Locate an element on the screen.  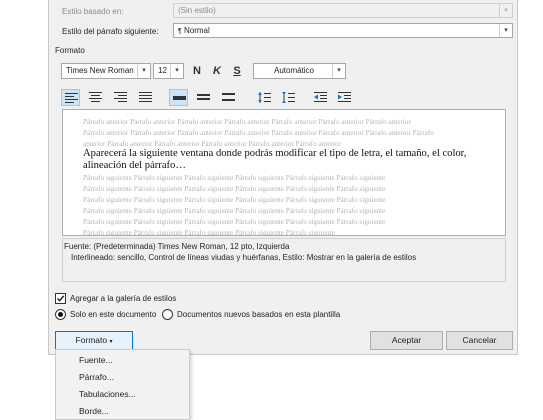
next-style-value: Normal is located at coordinates (197, 30).